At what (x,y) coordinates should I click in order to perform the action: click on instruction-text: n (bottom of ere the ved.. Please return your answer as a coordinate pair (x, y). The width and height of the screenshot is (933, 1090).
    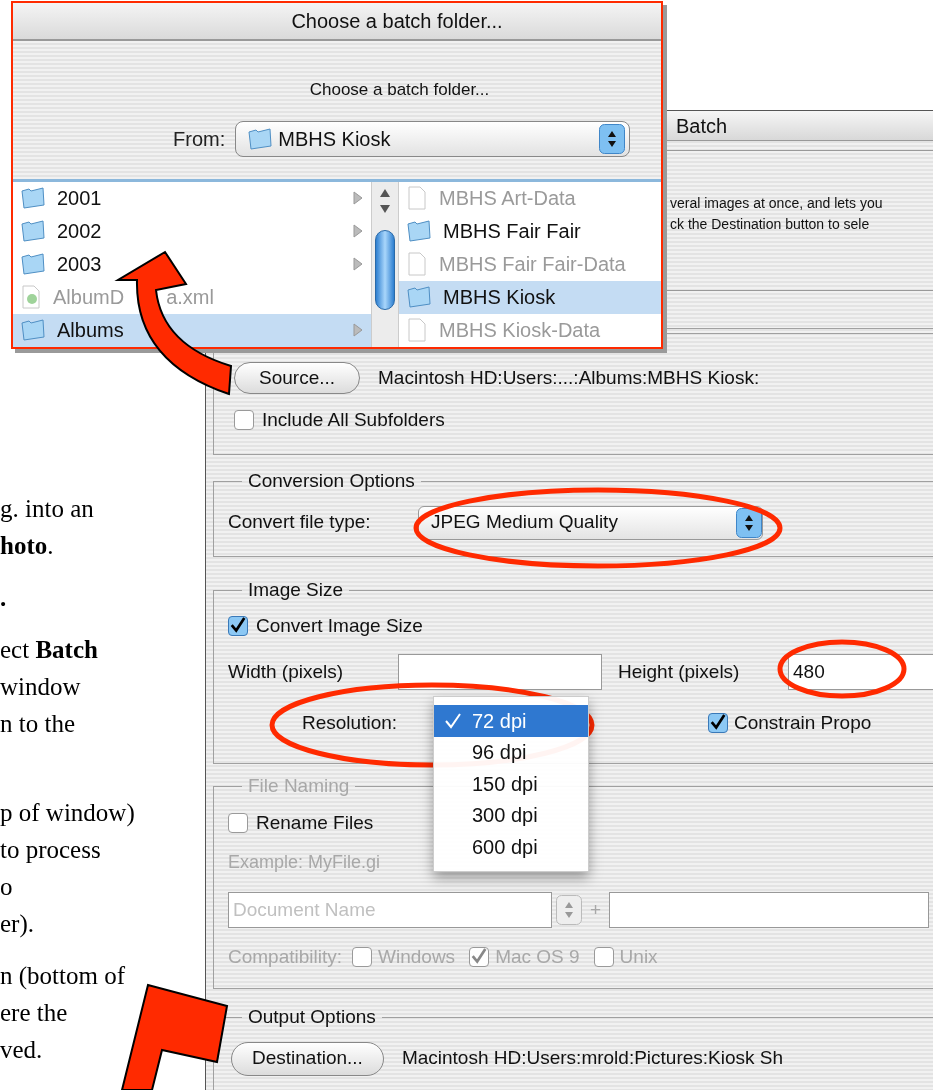
    Looking at the image, I should click on (63, 1013).